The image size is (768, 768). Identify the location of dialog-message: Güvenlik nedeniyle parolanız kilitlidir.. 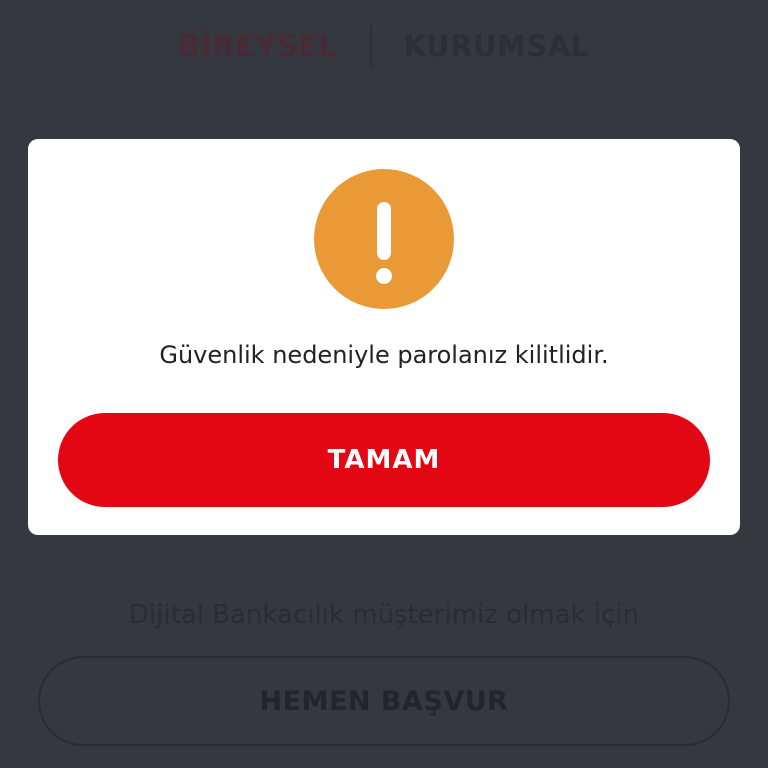
(384, 355).